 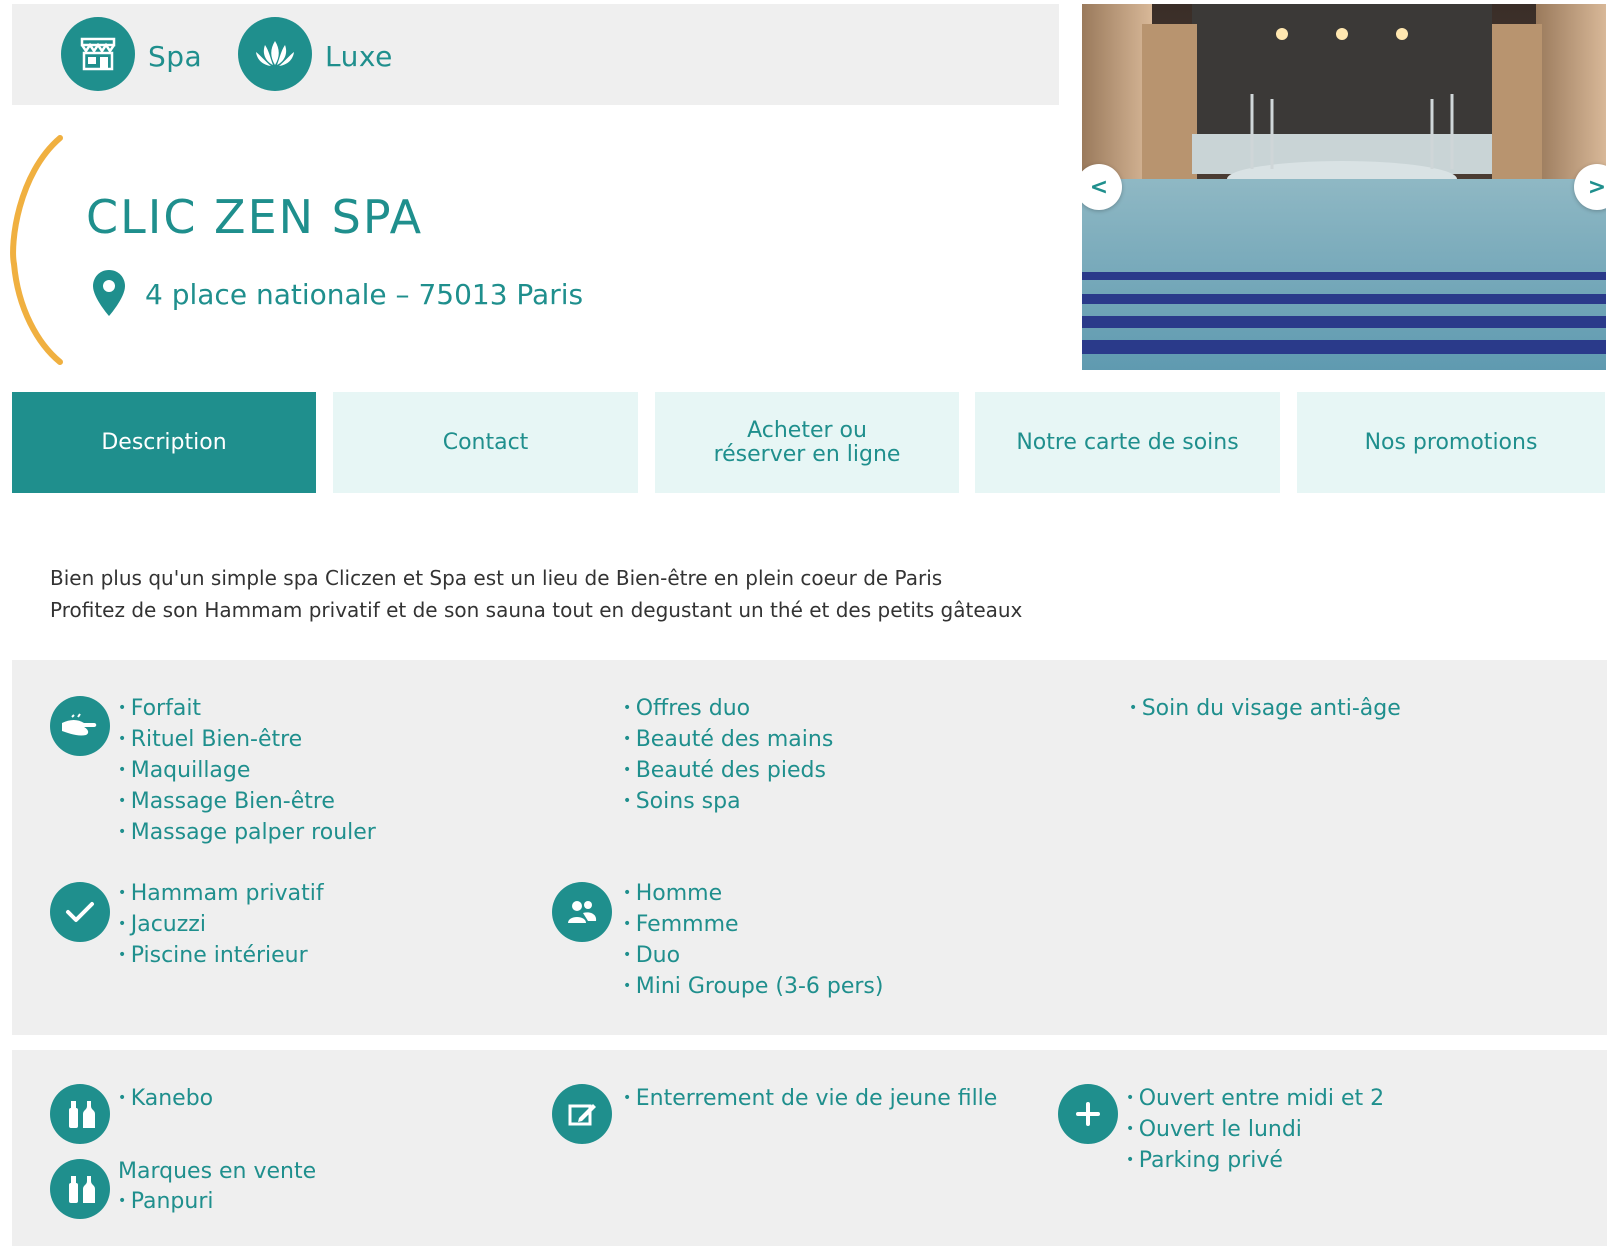 What do you see at coordinates (217, 1171) in the screenshot?
I see `brands-for-sale-label: Marques en vente` at bounding box center [217, 1171].